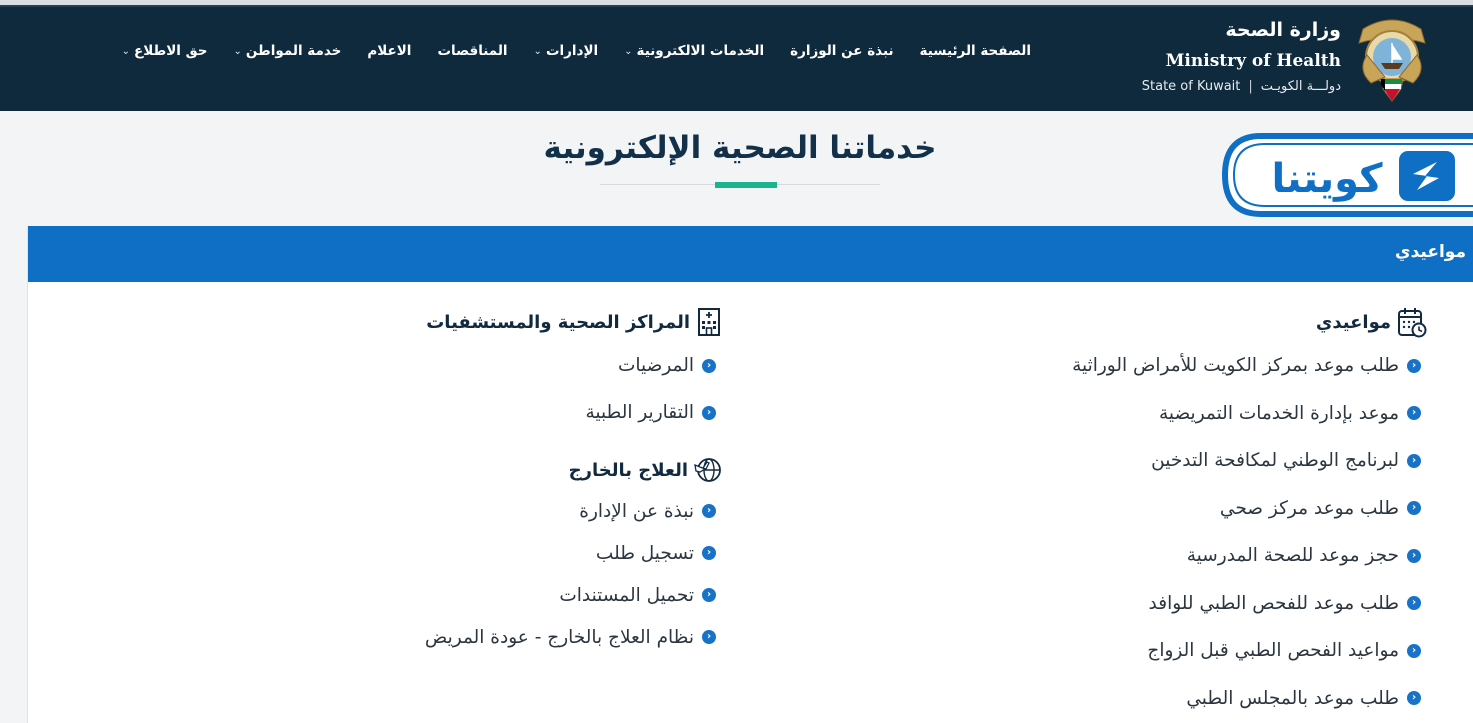  Describe the element at coordinates (1392, 60) in the screenshot. I see `kuwait-emblem-icon` at that location.